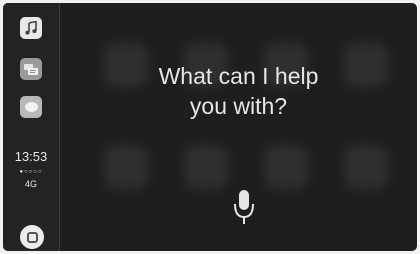 The height and width of the screenshot is (254, 420). Describe the element at coordinates (30, 184) in the screenshot. I see `network-type: 4G` at that location.